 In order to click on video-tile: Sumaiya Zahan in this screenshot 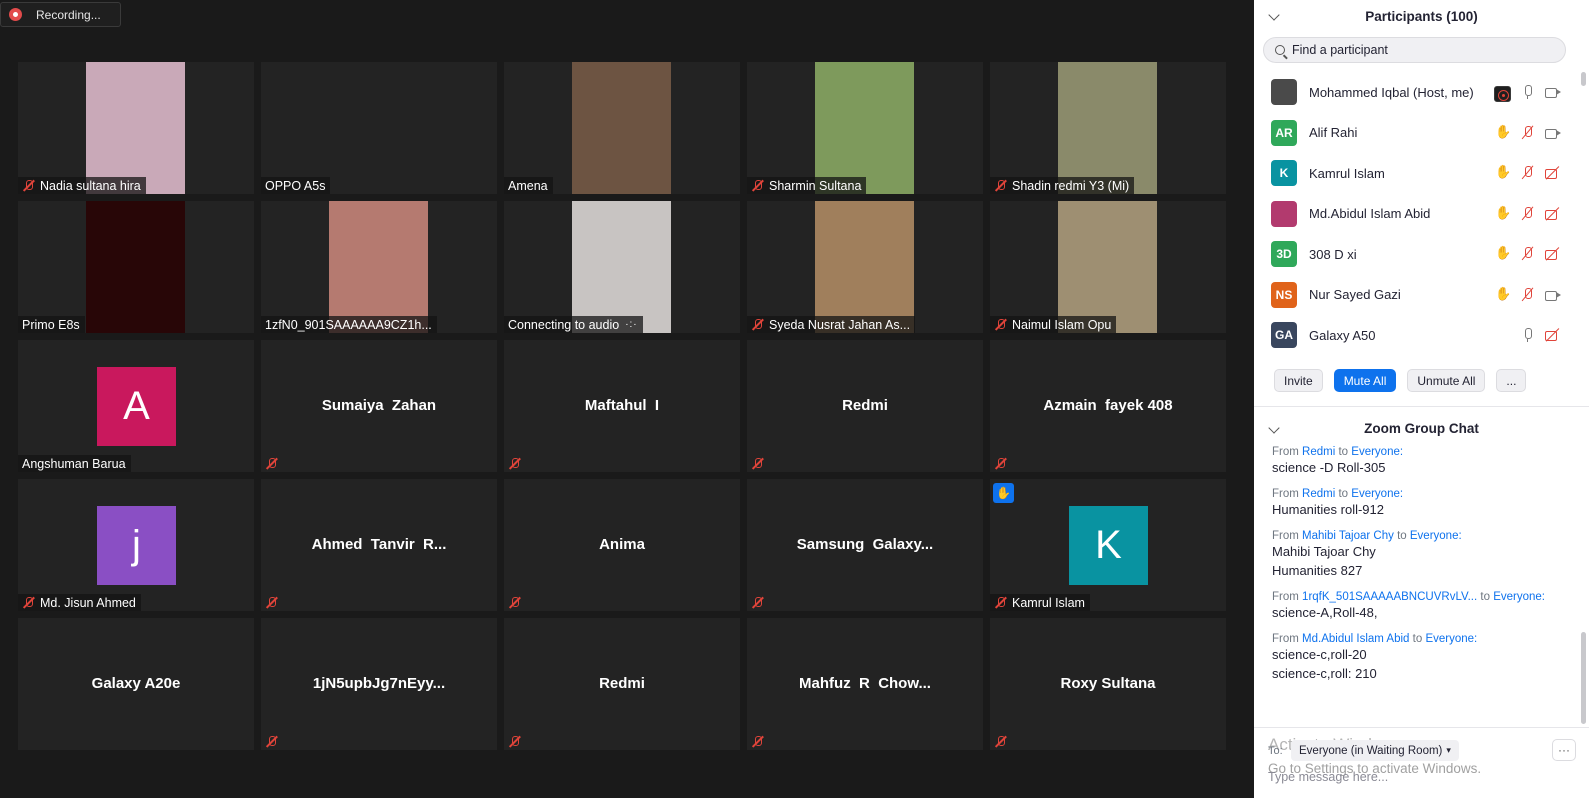, I will do `click(379, 406)`.